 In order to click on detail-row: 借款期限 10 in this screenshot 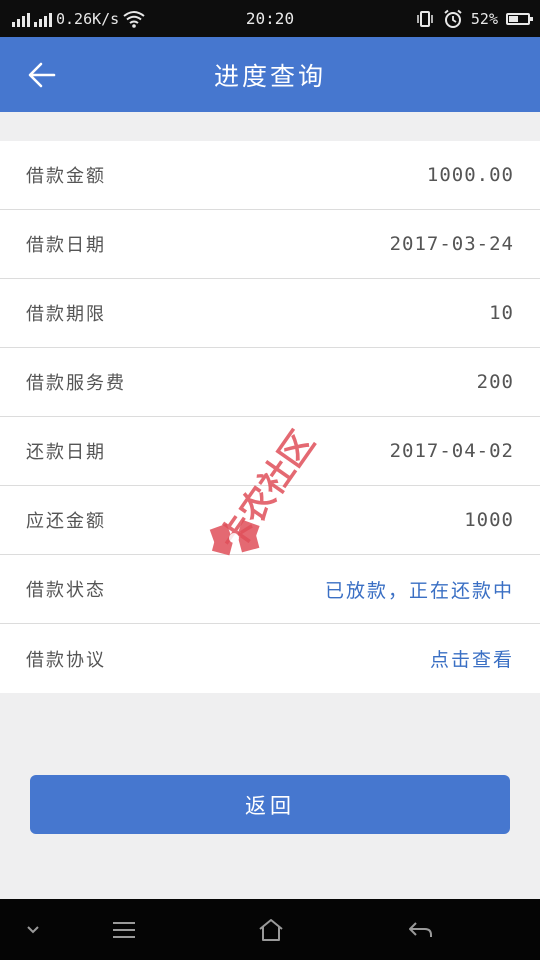, I will do `click(270, 313)`.